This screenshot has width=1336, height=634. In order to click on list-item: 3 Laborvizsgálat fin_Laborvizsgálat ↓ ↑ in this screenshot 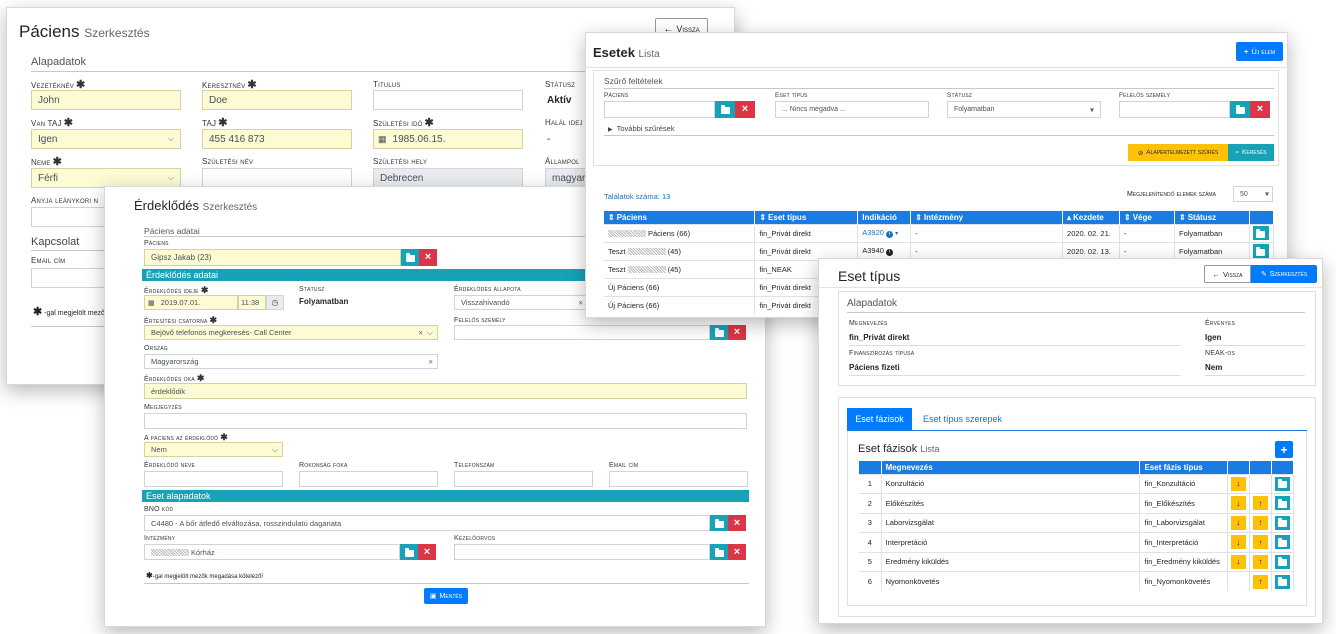, I will do `click(1077, 522)`.